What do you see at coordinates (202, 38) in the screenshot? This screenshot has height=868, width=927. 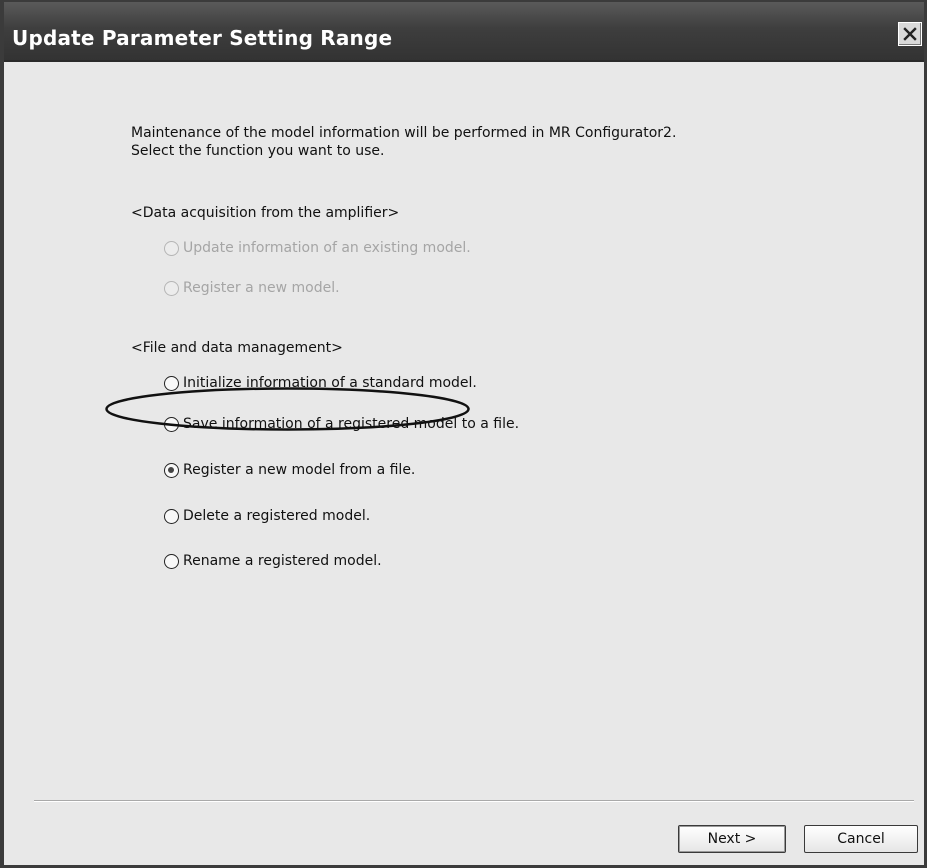 I see `window-title: Update Parameter Setting Range` at bounding box center [202, 38].